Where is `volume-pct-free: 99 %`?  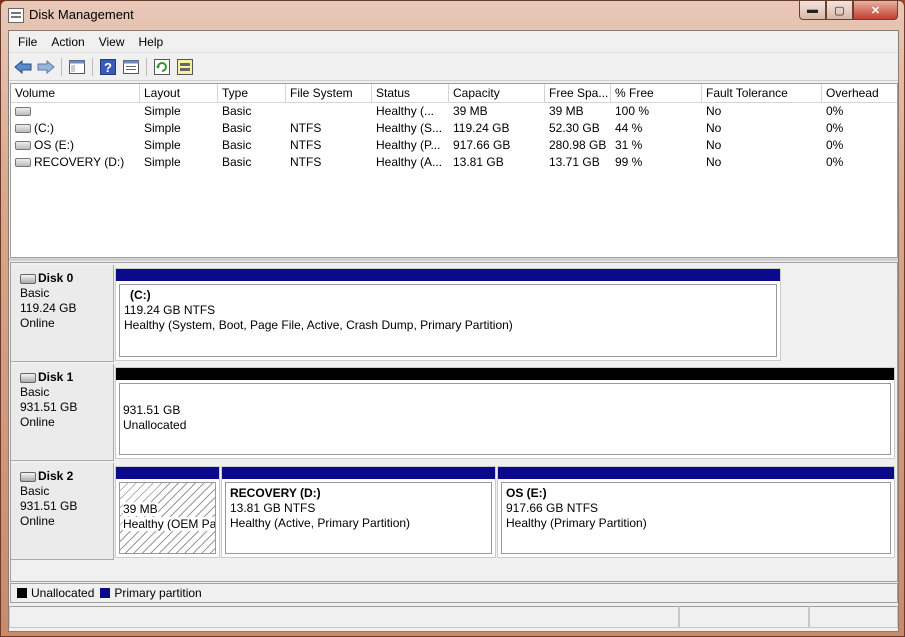 volume-pct-free: 99 % is located at coordinates (629, 162).